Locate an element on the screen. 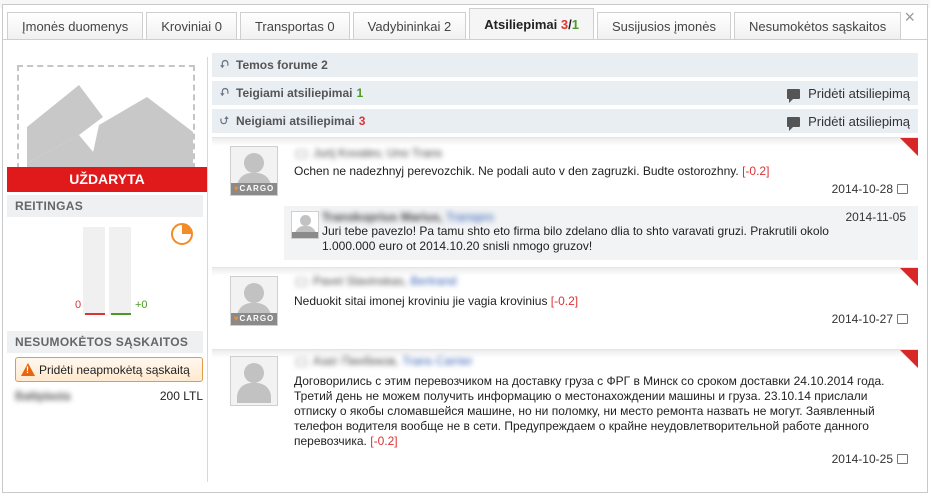  reply-author: Transkoprius Marius, Transpro is located at coordinates (408, 217).